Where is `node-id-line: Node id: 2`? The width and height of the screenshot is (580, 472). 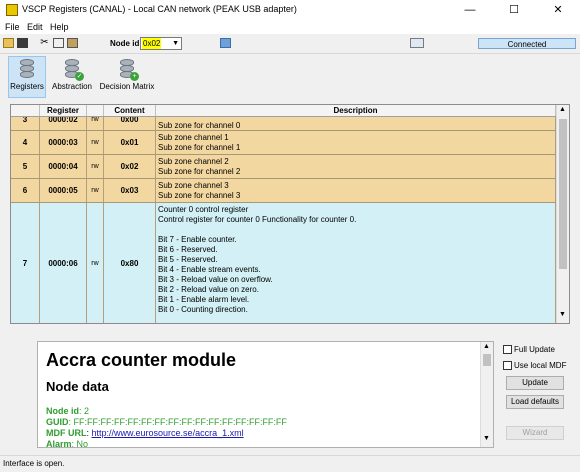 node-id-line: Node id: 2 is located at coordinates (67, 411).